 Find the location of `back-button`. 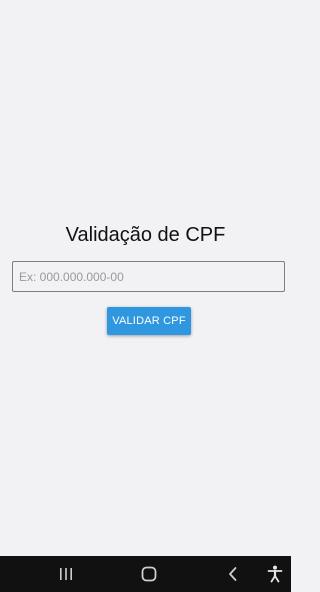

back-button is located at coordinates (233, 574).